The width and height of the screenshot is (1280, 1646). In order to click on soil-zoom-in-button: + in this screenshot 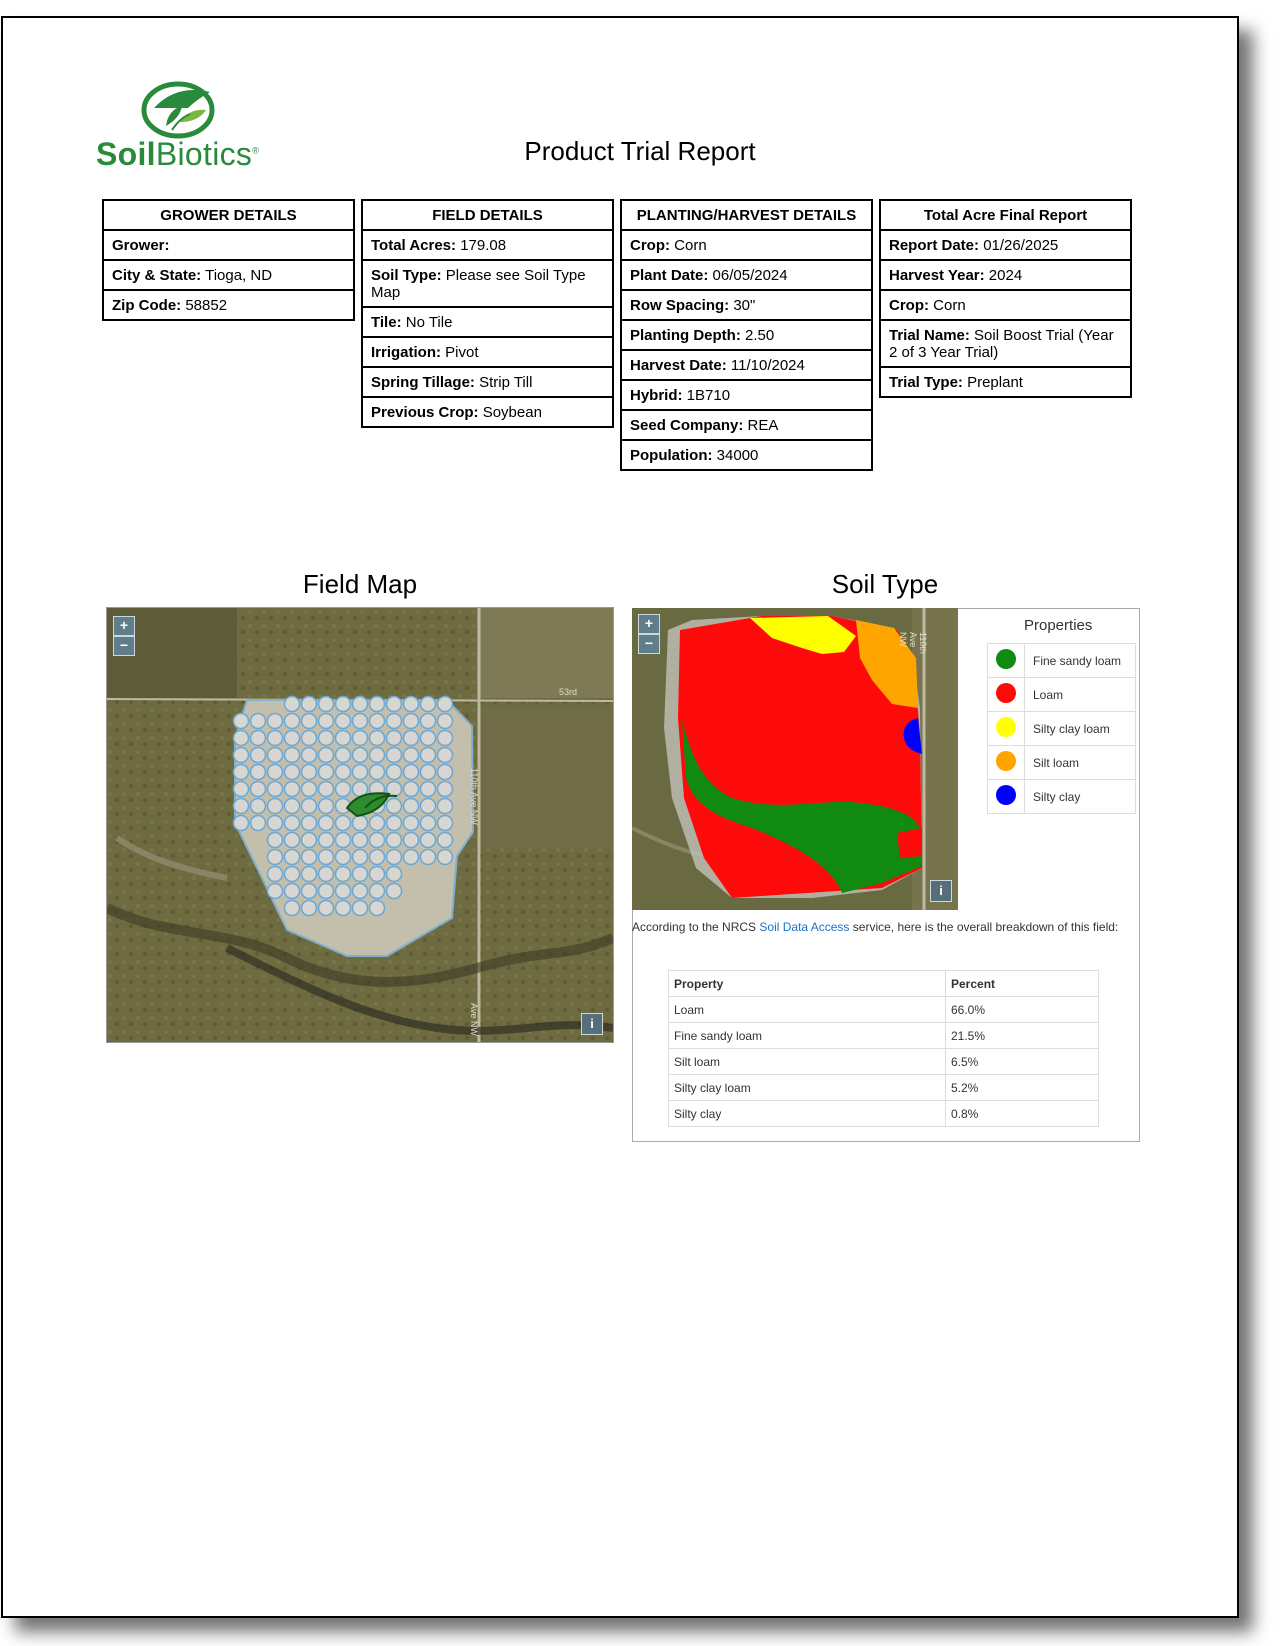, I will do `click(649, 624)`.